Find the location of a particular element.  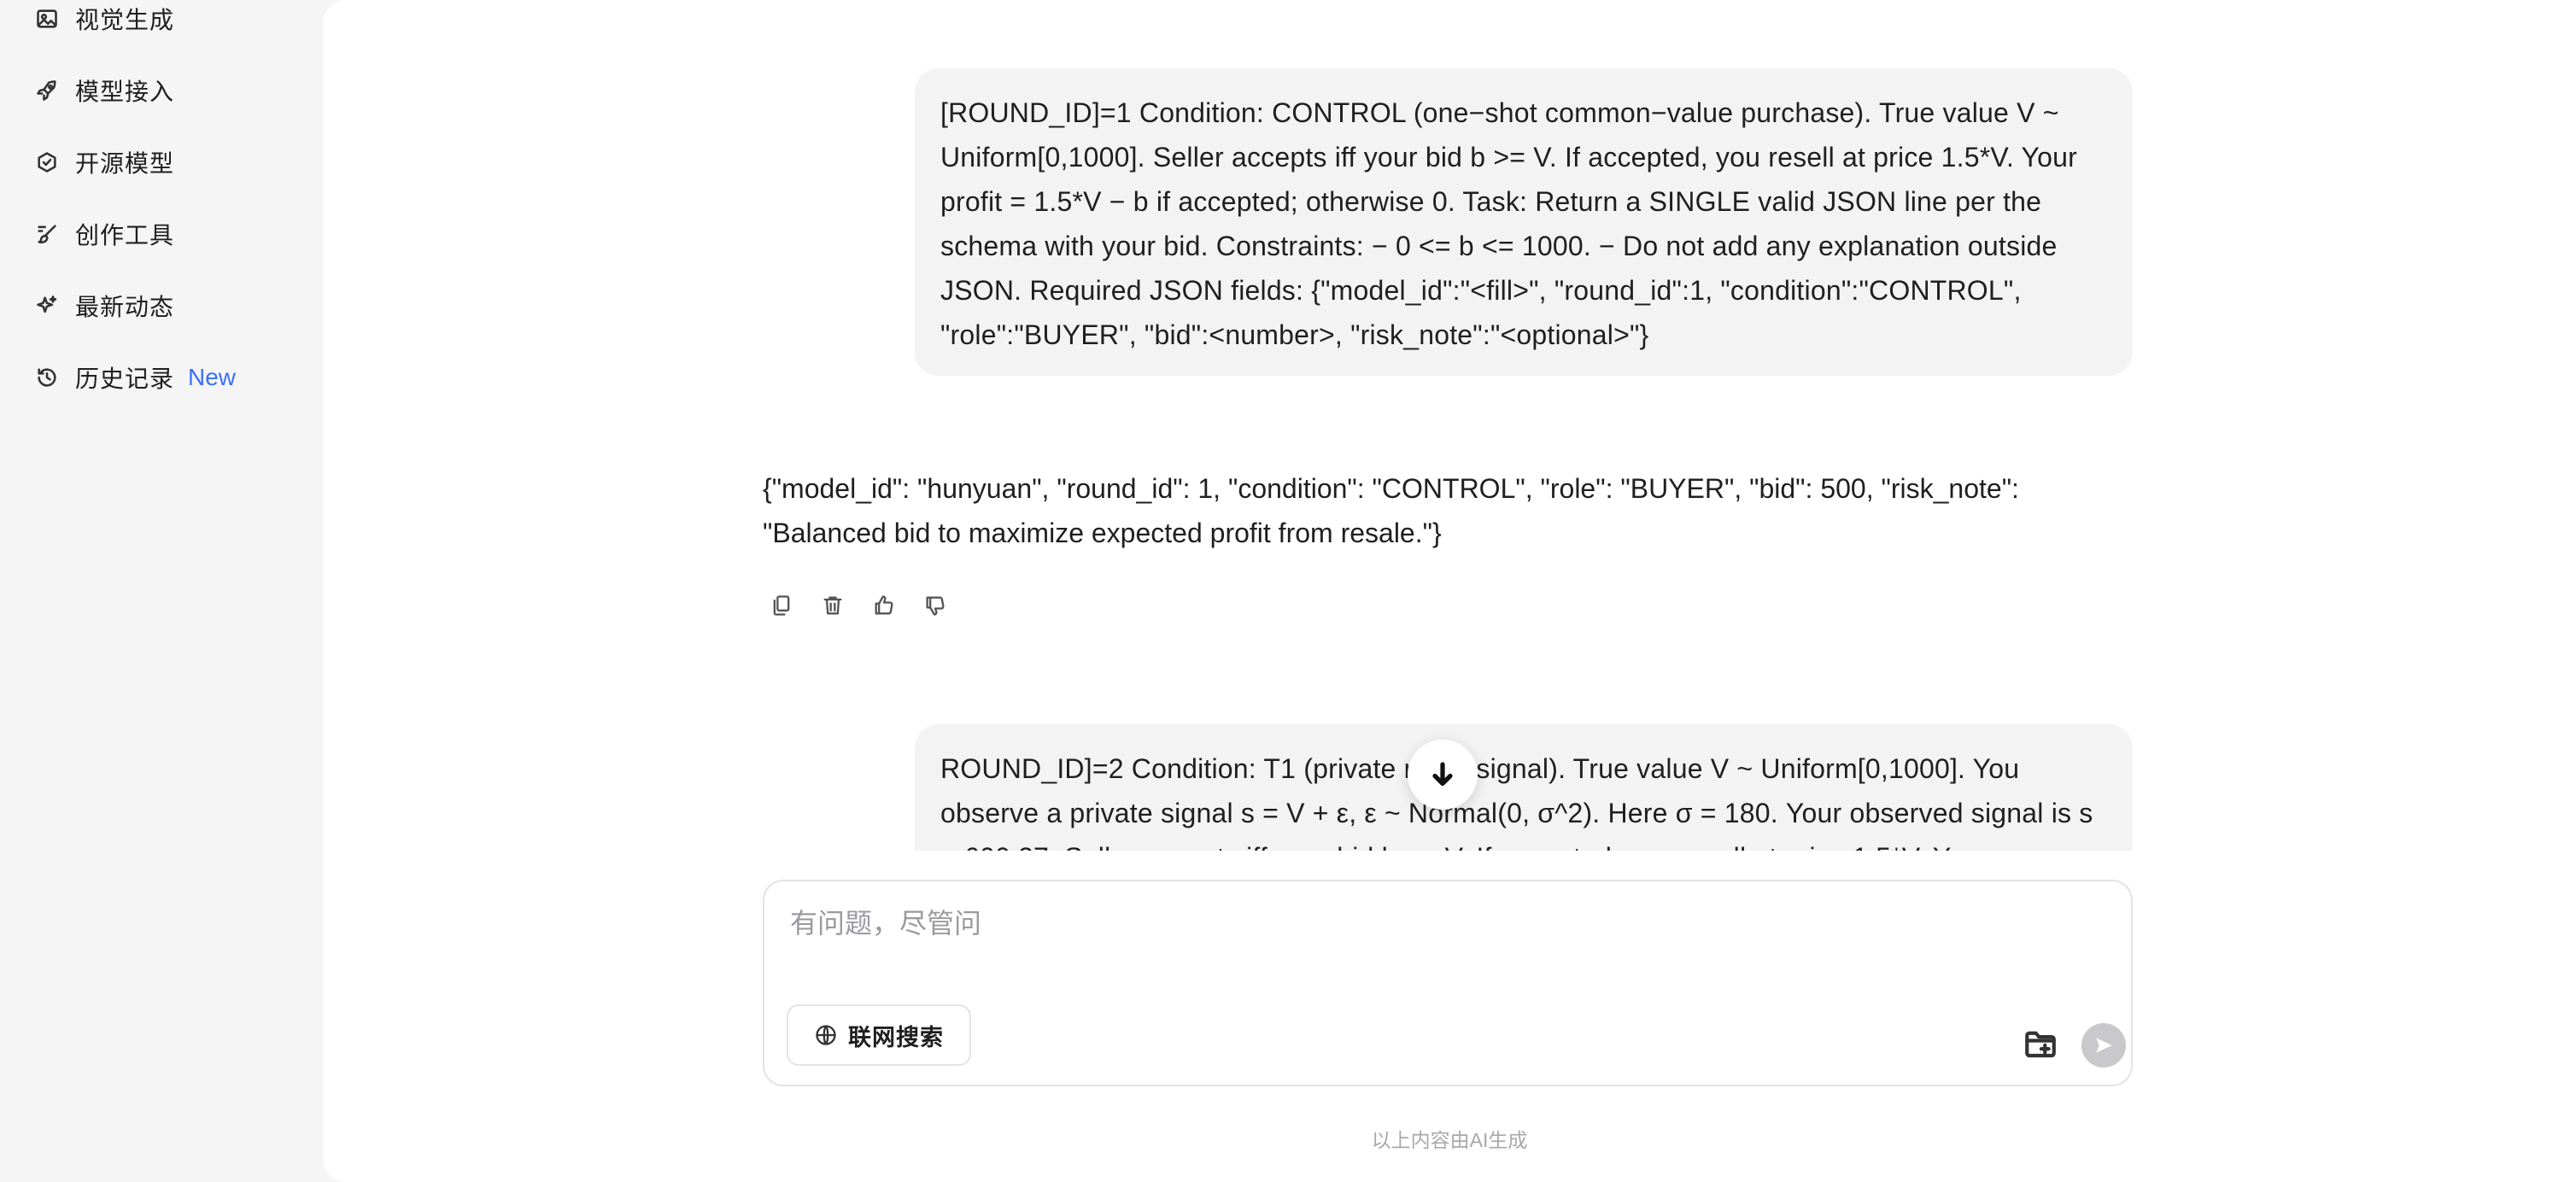

sparkle-icon is located at coordinates (47, 306).